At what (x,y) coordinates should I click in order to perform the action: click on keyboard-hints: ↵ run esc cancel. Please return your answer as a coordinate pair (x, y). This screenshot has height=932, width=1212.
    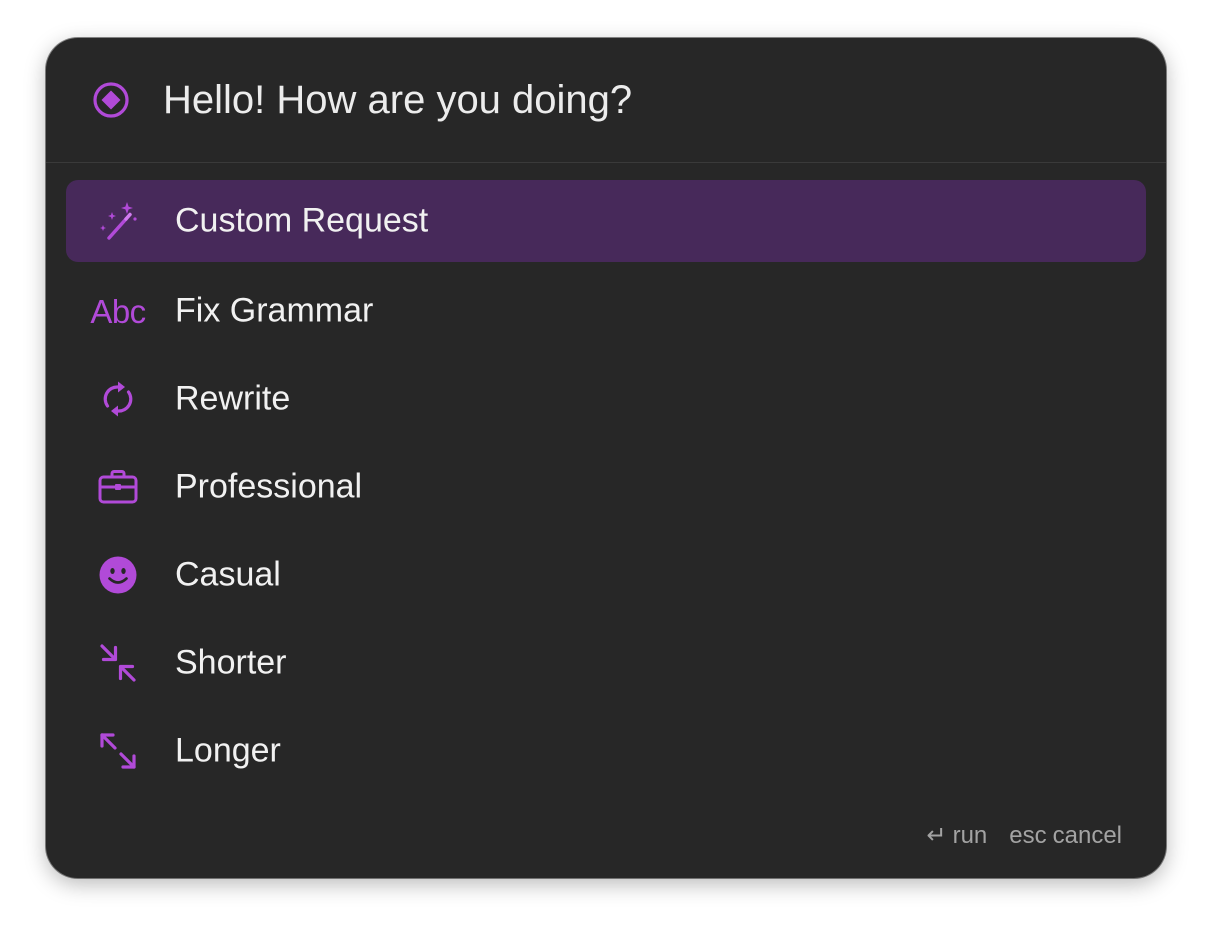
    Looking at the image, I should click on (1024, 835).